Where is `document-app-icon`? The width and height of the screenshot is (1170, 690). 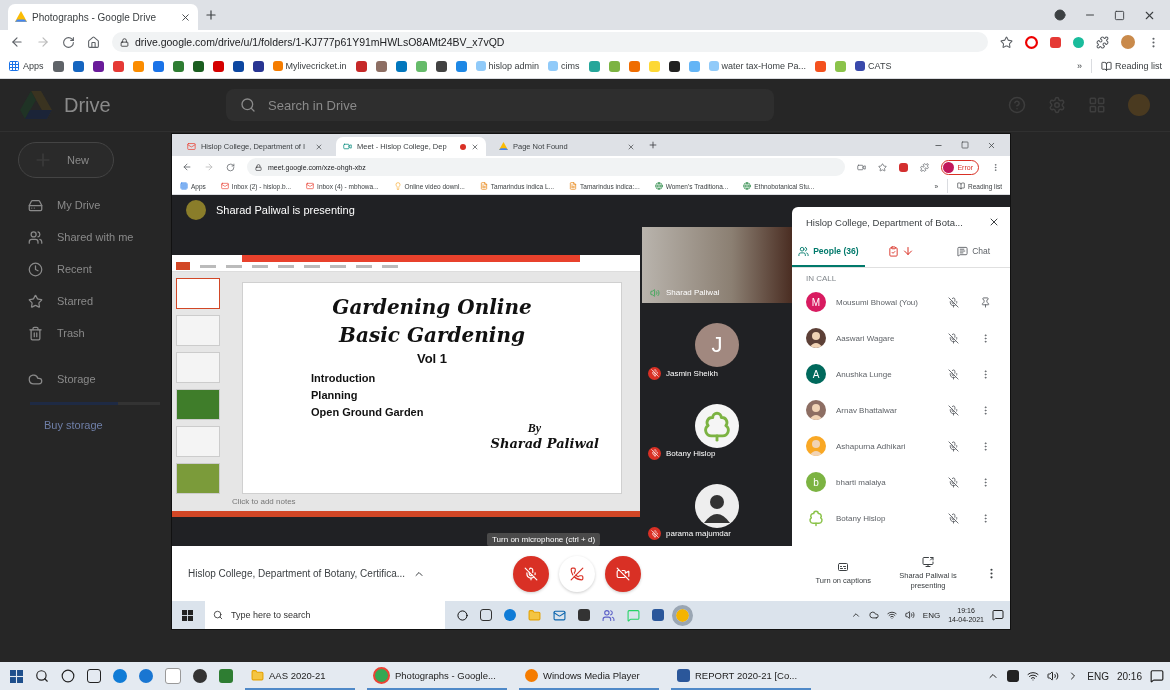
document-app-icon is located at coordinates (658, 615).